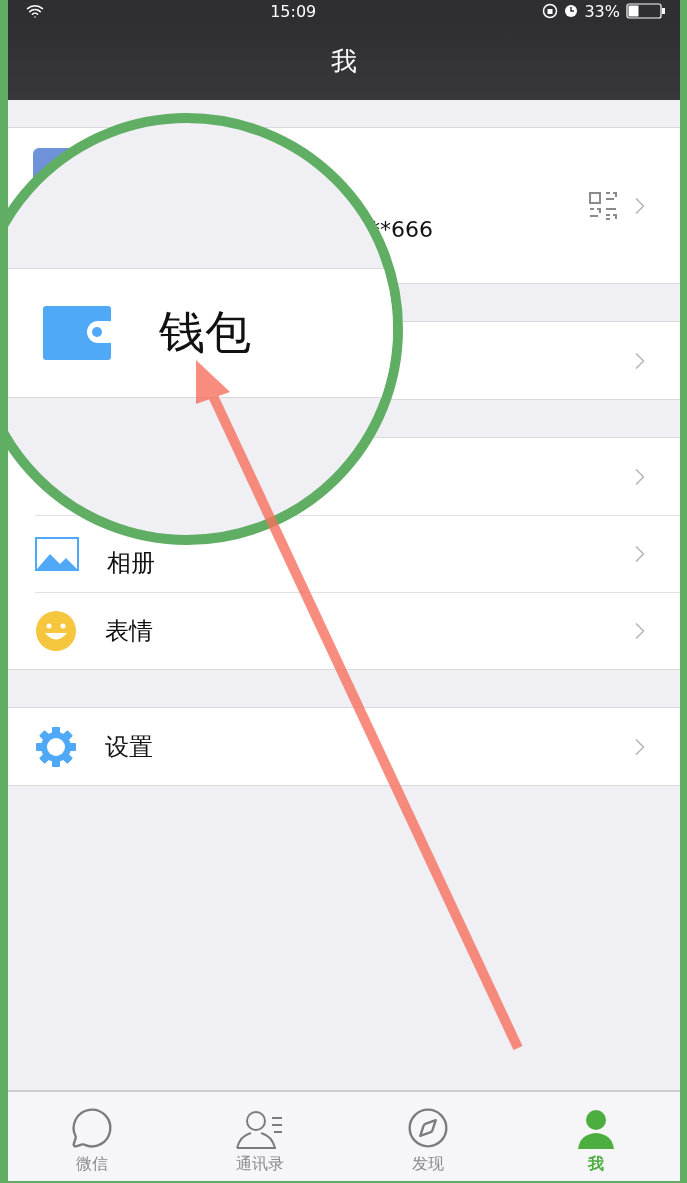 Image resolution: width=687 pixels, height=1183 pixels. Describe the element at coordinates (428, 1128) in the screenshot. I see `compass-icon` at that location.